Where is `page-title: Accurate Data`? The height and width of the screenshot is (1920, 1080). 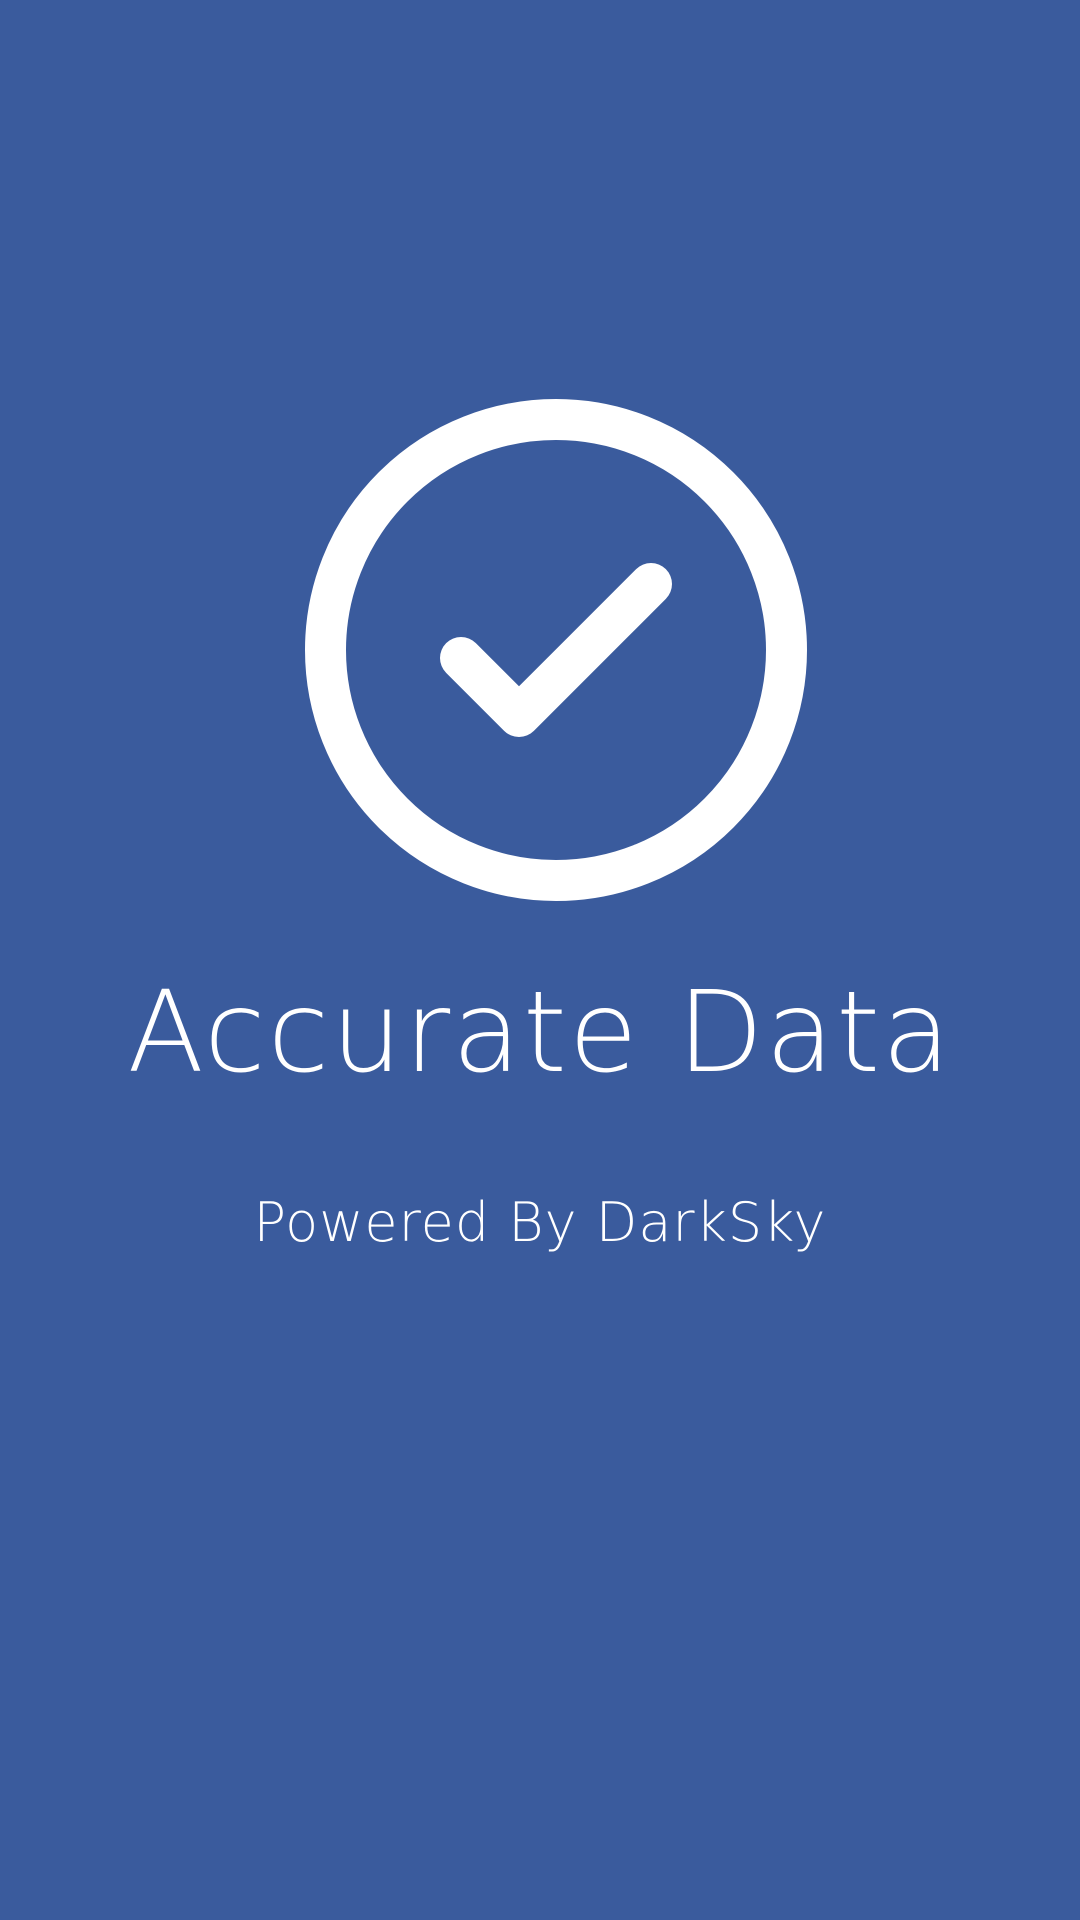 page-title: Accurate Data is located at coordinates (540, 1033).